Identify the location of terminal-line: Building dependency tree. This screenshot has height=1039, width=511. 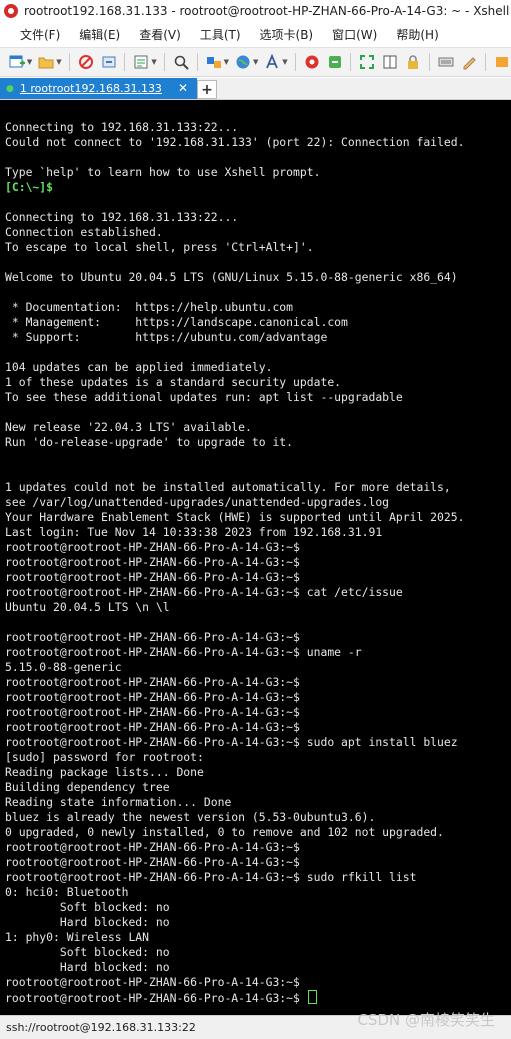
(257, 787).